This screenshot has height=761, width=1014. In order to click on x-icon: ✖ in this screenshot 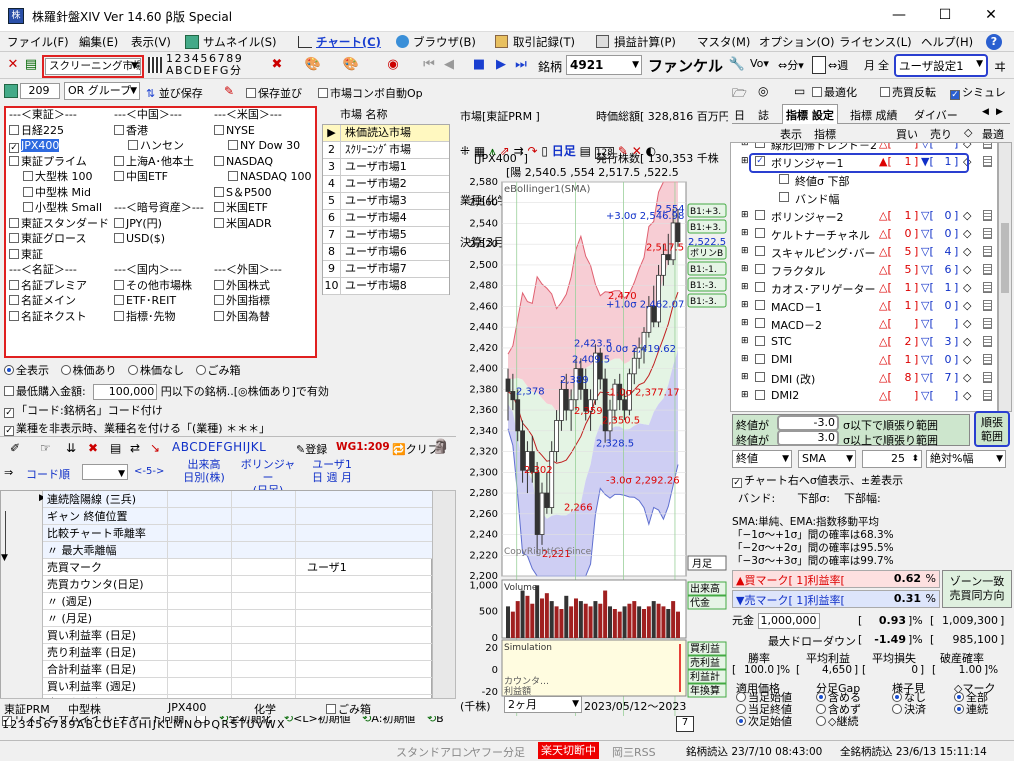, I will do `click(93, 448)`.